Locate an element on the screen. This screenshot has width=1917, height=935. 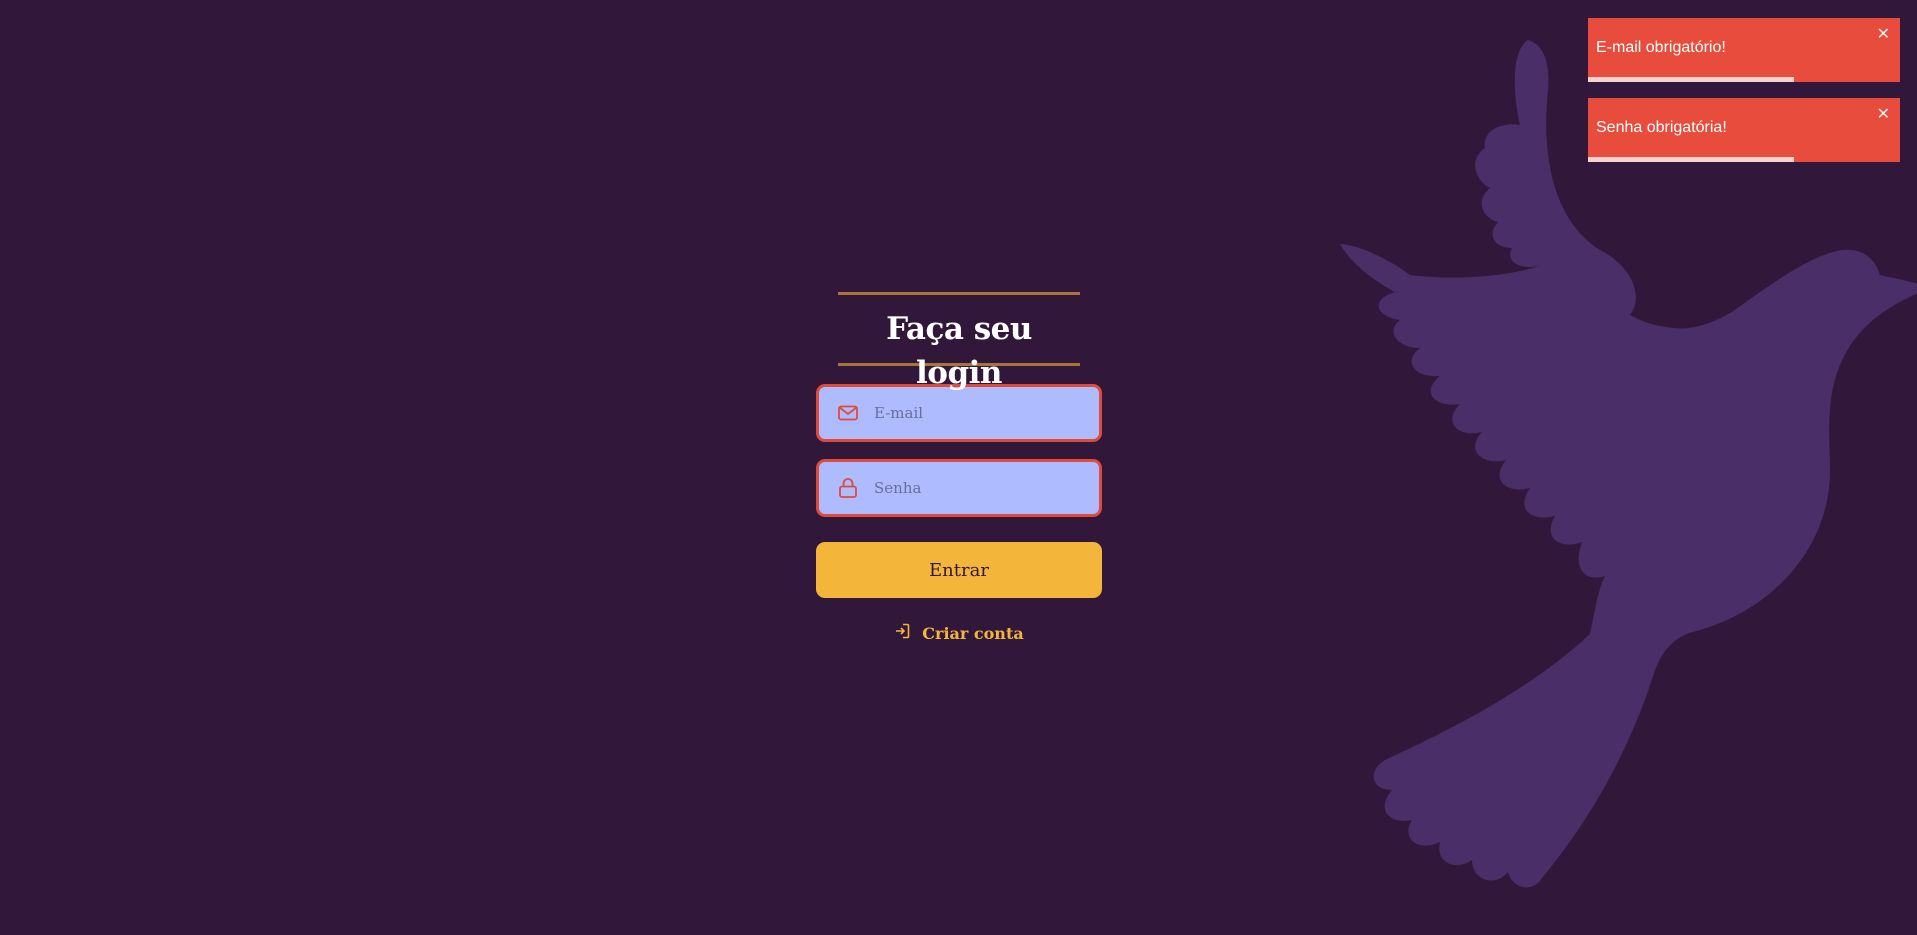
title-frame: Faça seu login is located at coordinates (959, 341).